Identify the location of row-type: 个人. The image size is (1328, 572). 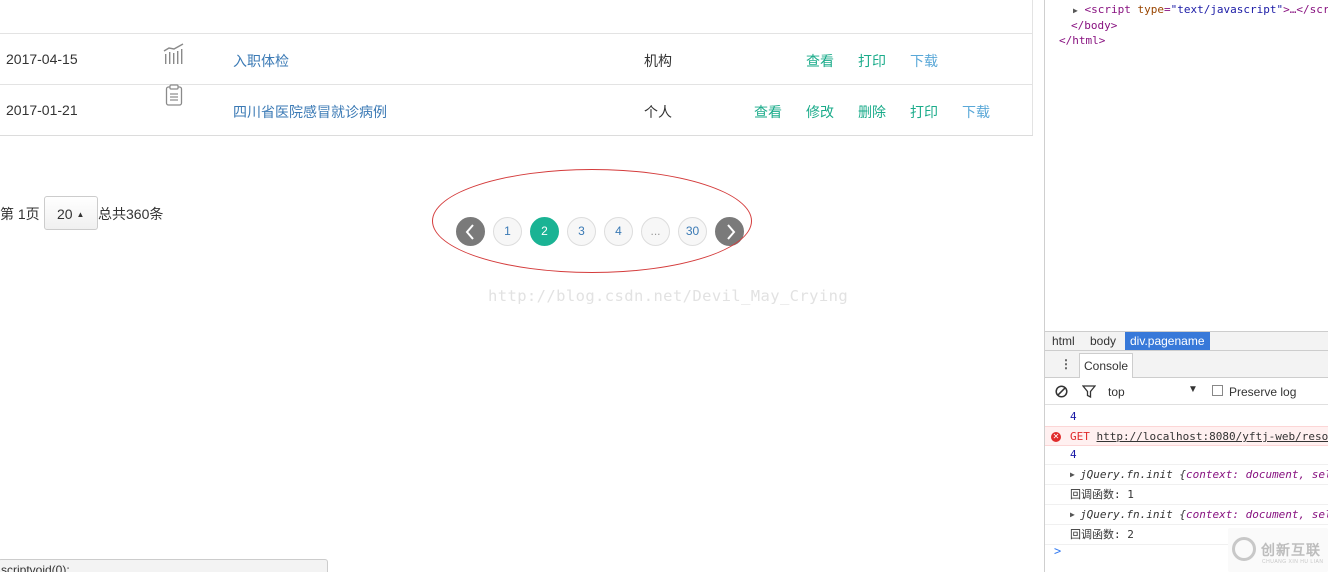
(658, 112).